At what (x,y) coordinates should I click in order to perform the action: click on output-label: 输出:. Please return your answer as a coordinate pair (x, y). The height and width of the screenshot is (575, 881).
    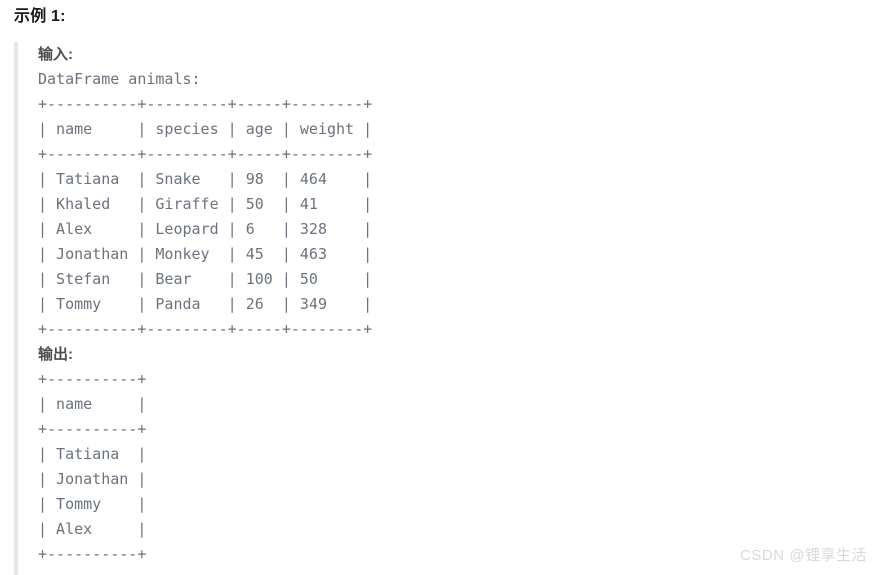
    Looking at the image, I should click on (55, 354).